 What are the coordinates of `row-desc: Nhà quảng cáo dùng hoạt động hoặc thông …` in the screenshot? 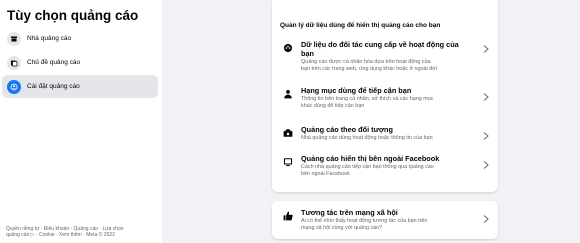 It's located at (367, 138).